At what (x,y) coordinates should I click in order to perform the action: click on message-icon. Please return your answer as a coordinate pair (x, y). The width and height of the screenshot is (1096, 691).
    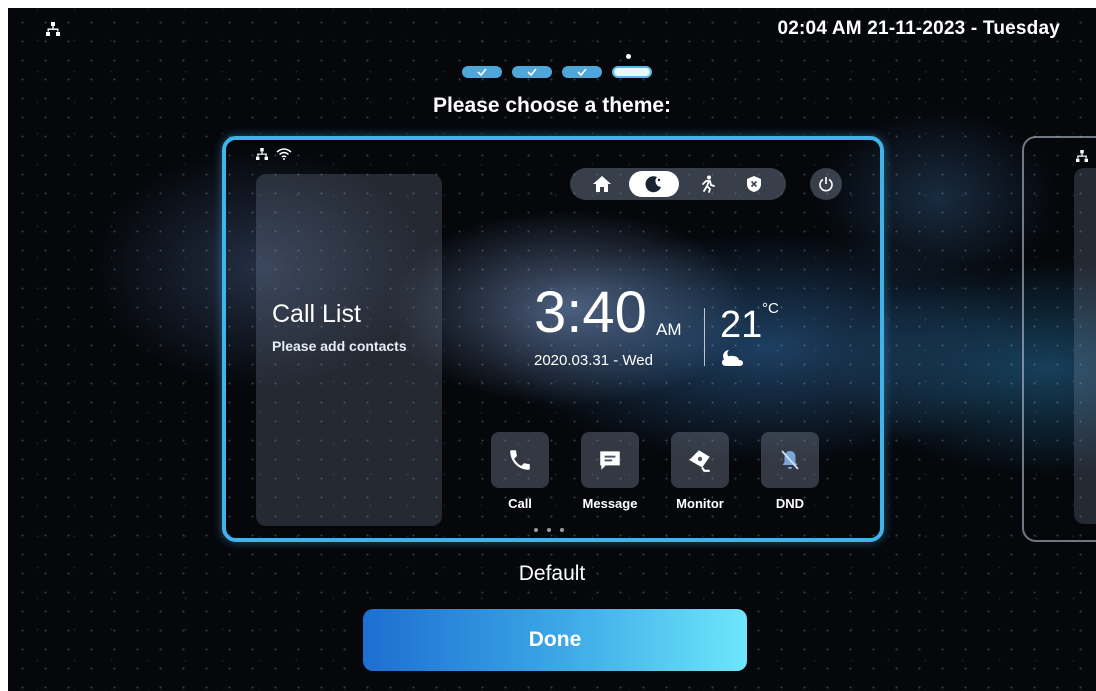
    Looking at the image, I should click on (610, 460).